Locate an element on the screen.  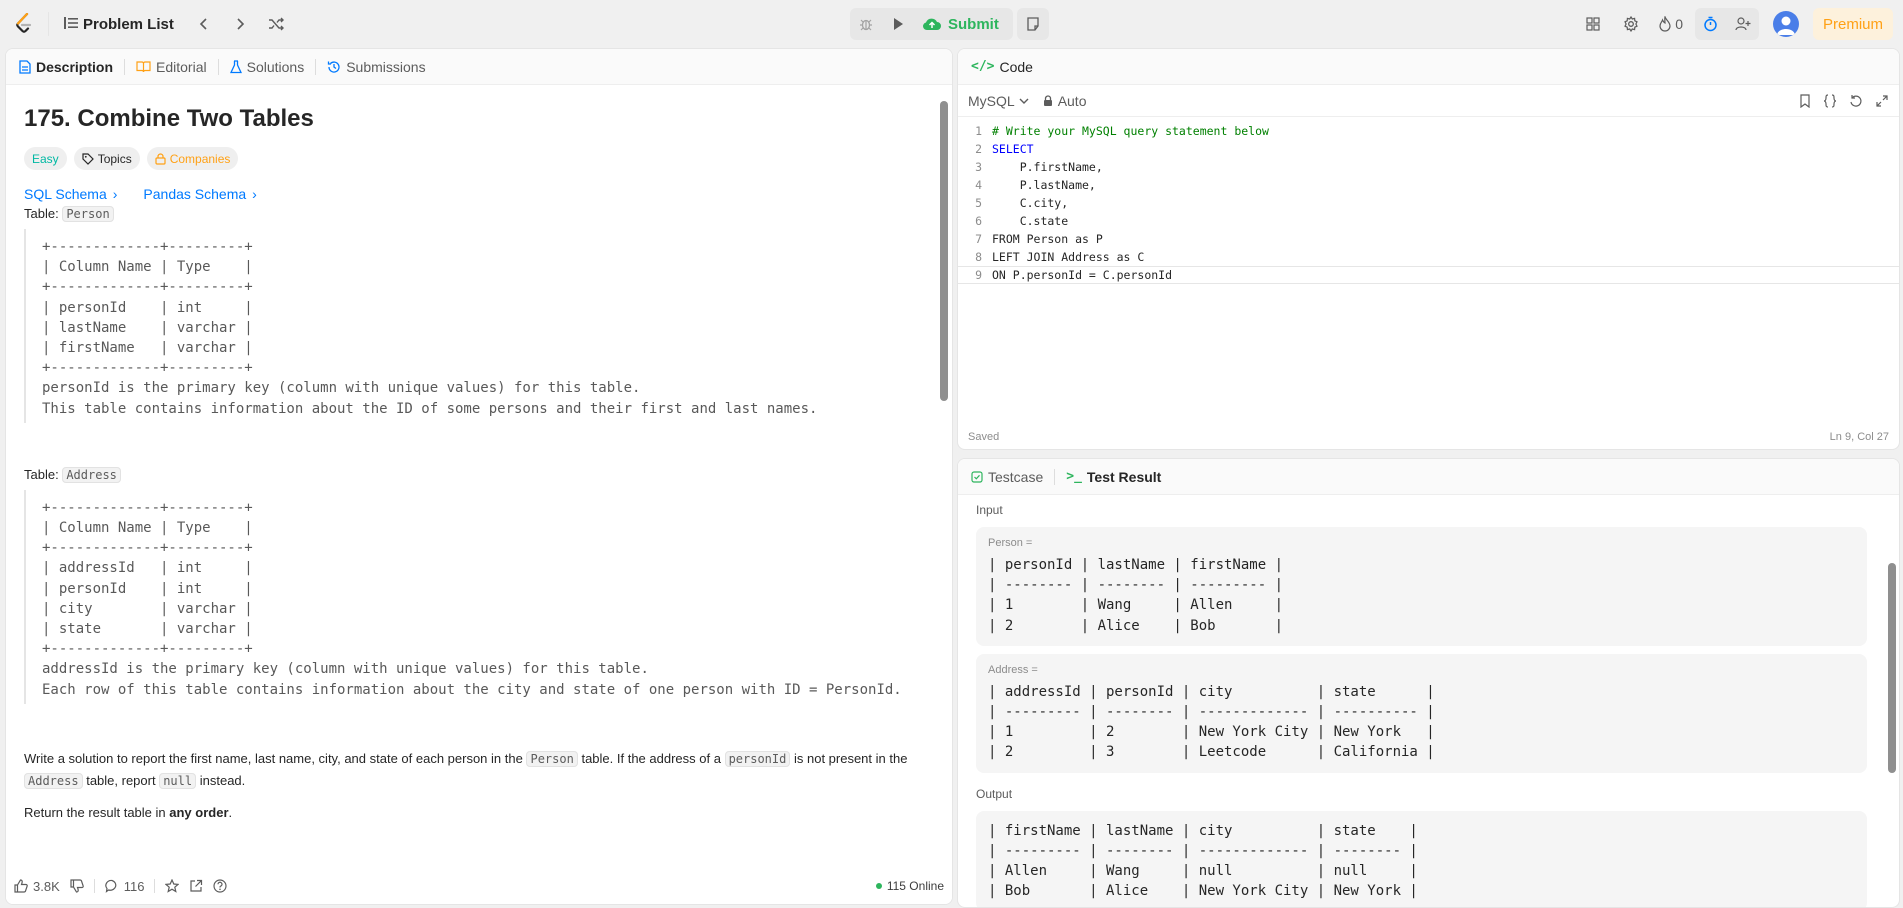
tag-icon is located at coordinates (88, 158).